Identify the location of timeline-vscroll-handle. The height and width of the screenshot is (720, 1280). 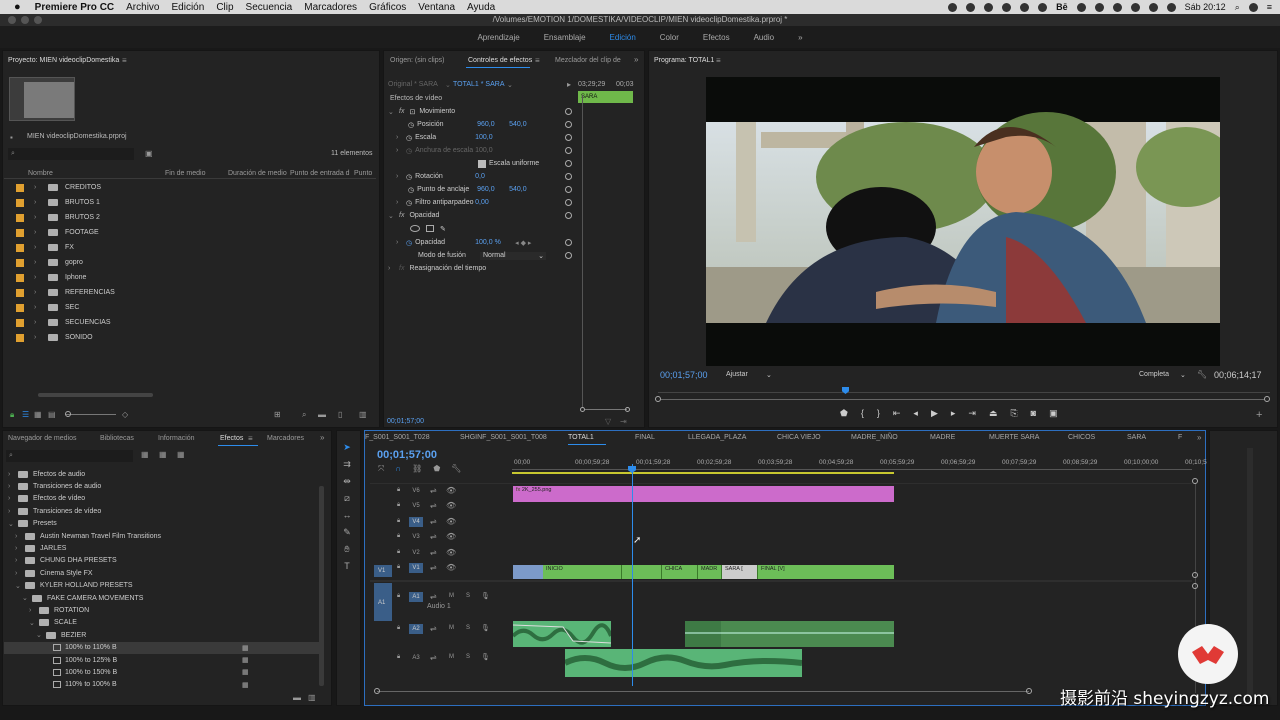
(1195, 575).